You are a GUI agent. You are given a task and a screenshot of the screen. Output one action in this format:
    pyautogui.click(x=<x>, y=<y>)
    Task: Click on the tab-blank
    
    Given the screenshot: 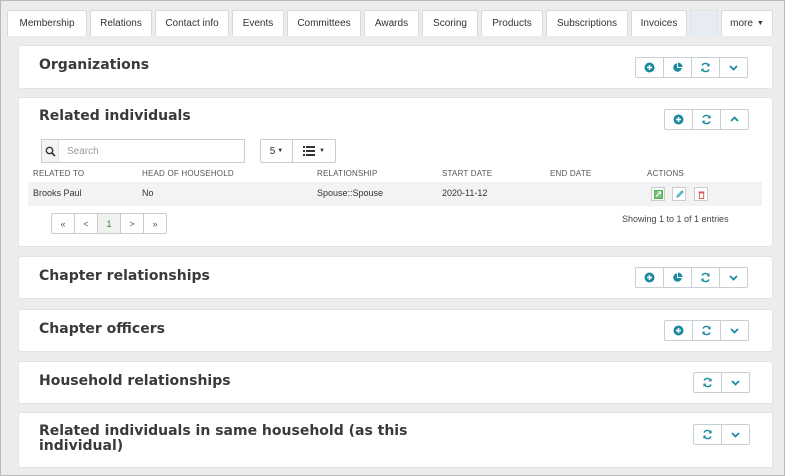 What is the action you would take?
    pyautogui.click(x=704, y=23)
    